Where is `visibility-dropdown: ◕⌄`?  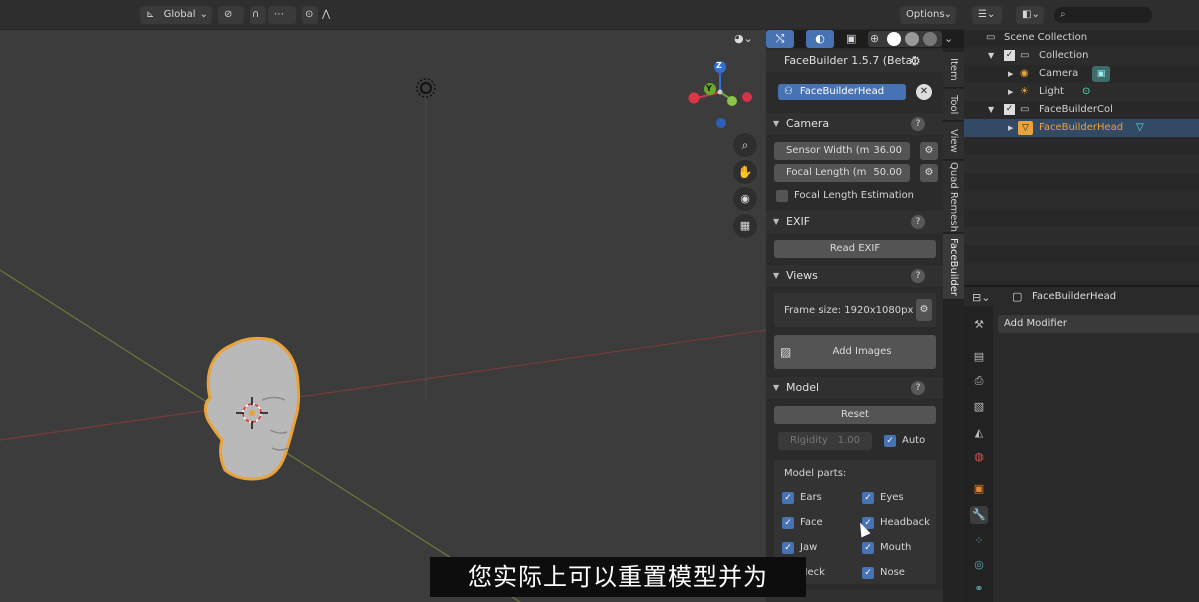
visibility-dropdown: ◕⌄ is located at coordinates (748, 39).